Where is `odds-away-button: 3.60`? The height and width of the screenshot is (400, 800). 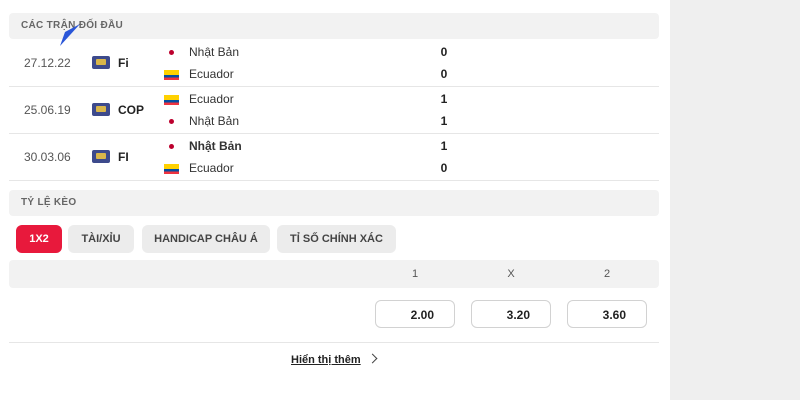
odds-away-button: 3.60 is located at coordinates (607, 314).